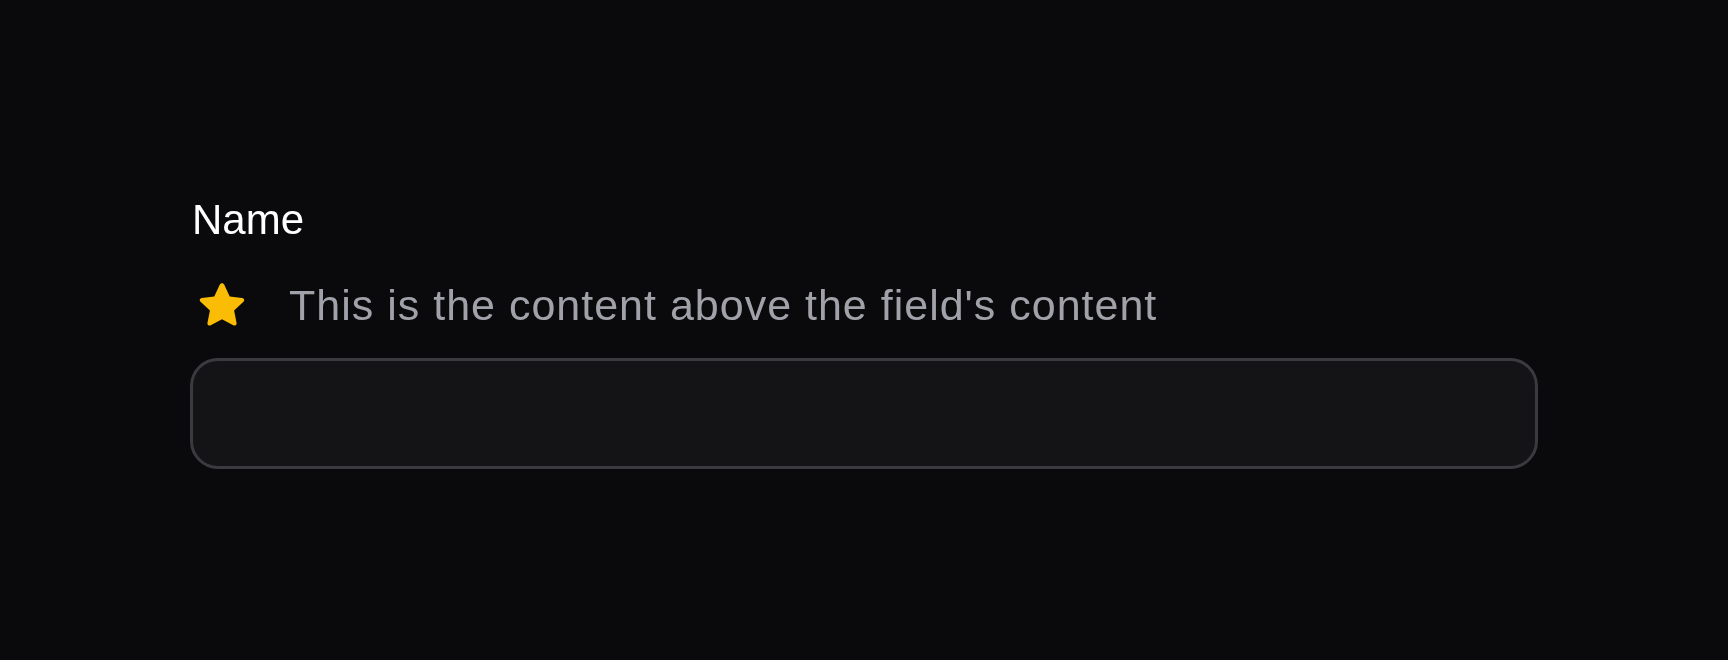 The image size is (1728, 660). Describe the element at coordinates (723, 305) in the screenshot. I see `field-description: This is the content above the field's content` at that location.